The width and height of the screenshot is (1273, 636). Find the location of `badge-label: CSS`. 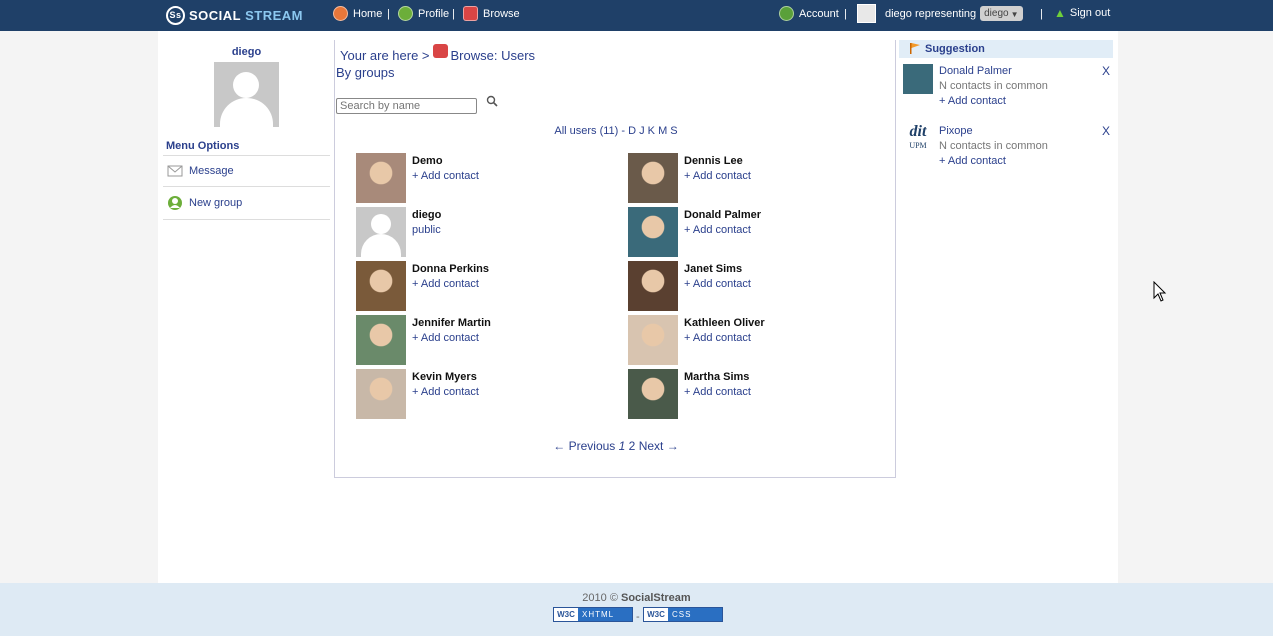

badge-label: CSS is located at coordinates (695, 614).